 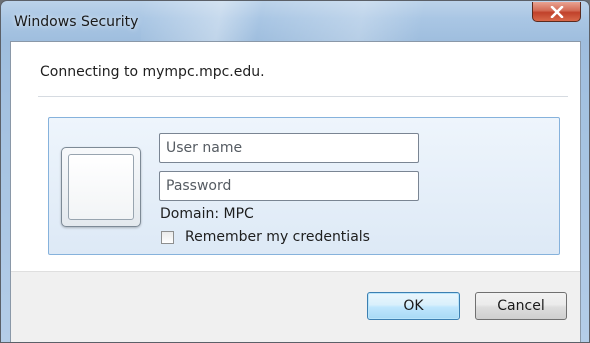 I want to click on remember-credentials: Remember my credentials, so click(x=265, y=237).